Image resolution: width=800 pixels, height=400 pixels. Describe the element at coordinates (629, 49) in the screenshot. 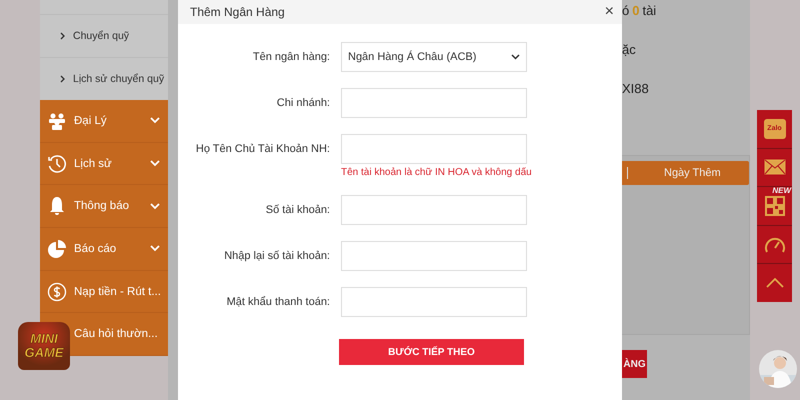

I see `page-text: ặc` at that location.